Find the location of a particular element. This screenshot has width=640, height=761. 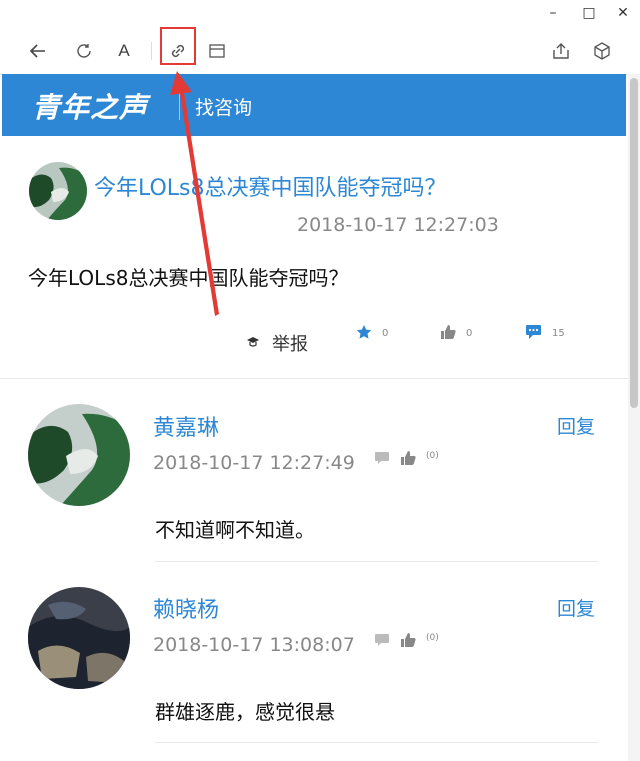

font-icon: A is located at coordinates (124, 51).